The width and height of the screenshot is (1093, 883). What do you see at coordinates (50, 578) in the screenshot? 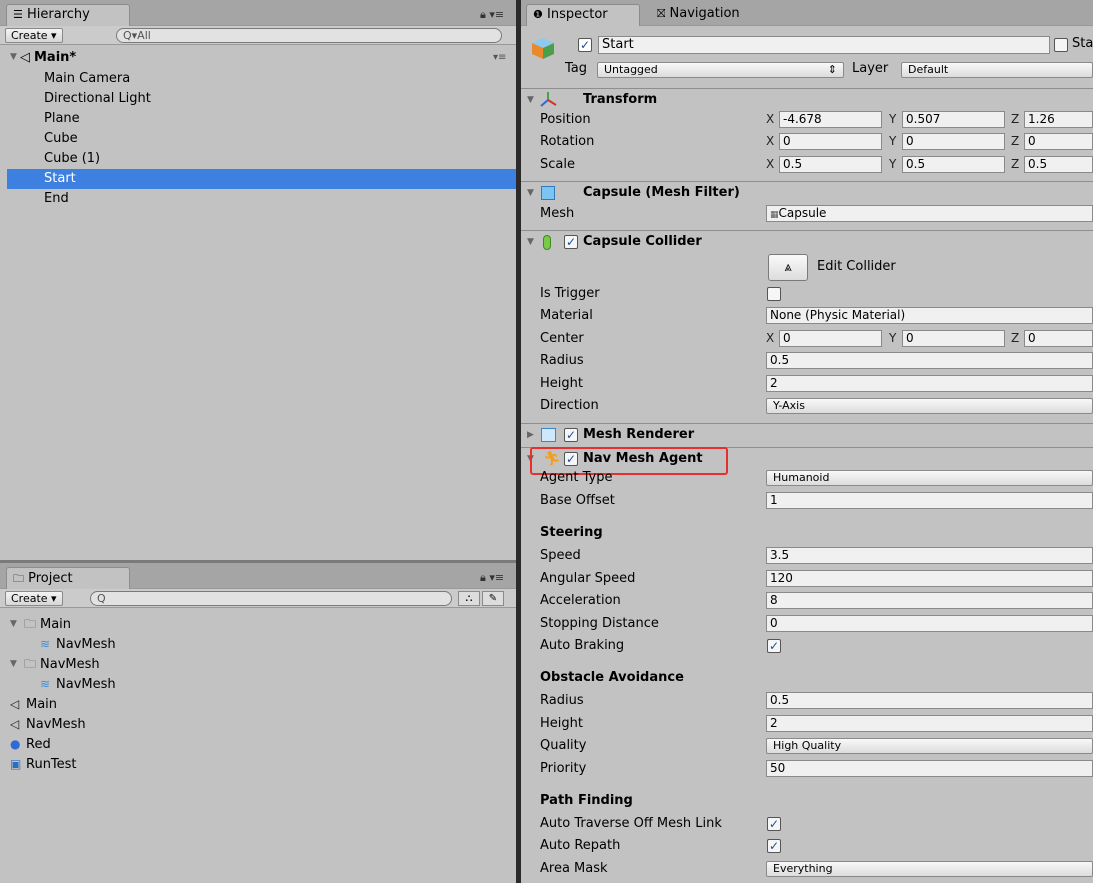
I see `tab-project-label: Project` at bounding box center [50, 578].